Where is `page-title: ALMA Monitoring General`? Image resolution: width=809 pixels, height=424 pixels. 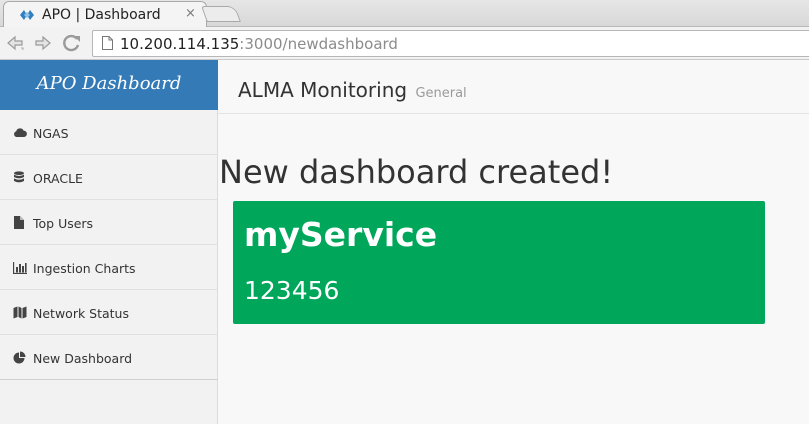
page-title: ALMA Monitoring General is located at coordinates (352, 90).